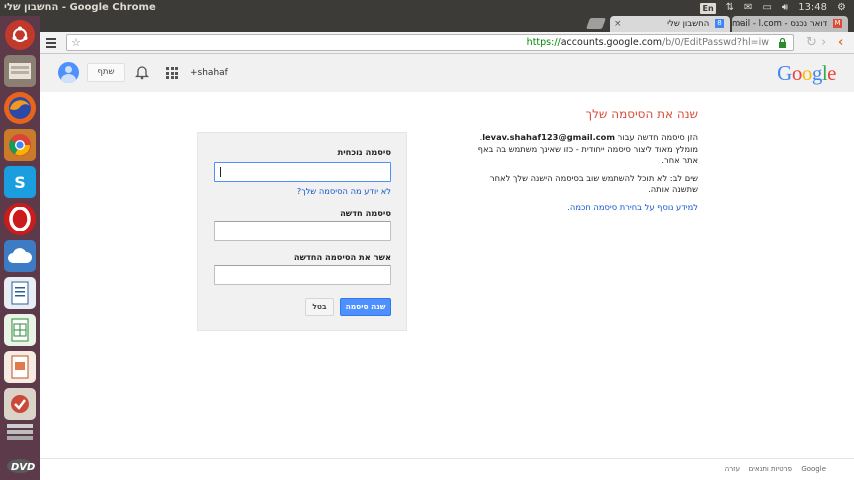 This screenshot has height=480, width=854. I want to click on google-logo: Google, so click(806, 73).